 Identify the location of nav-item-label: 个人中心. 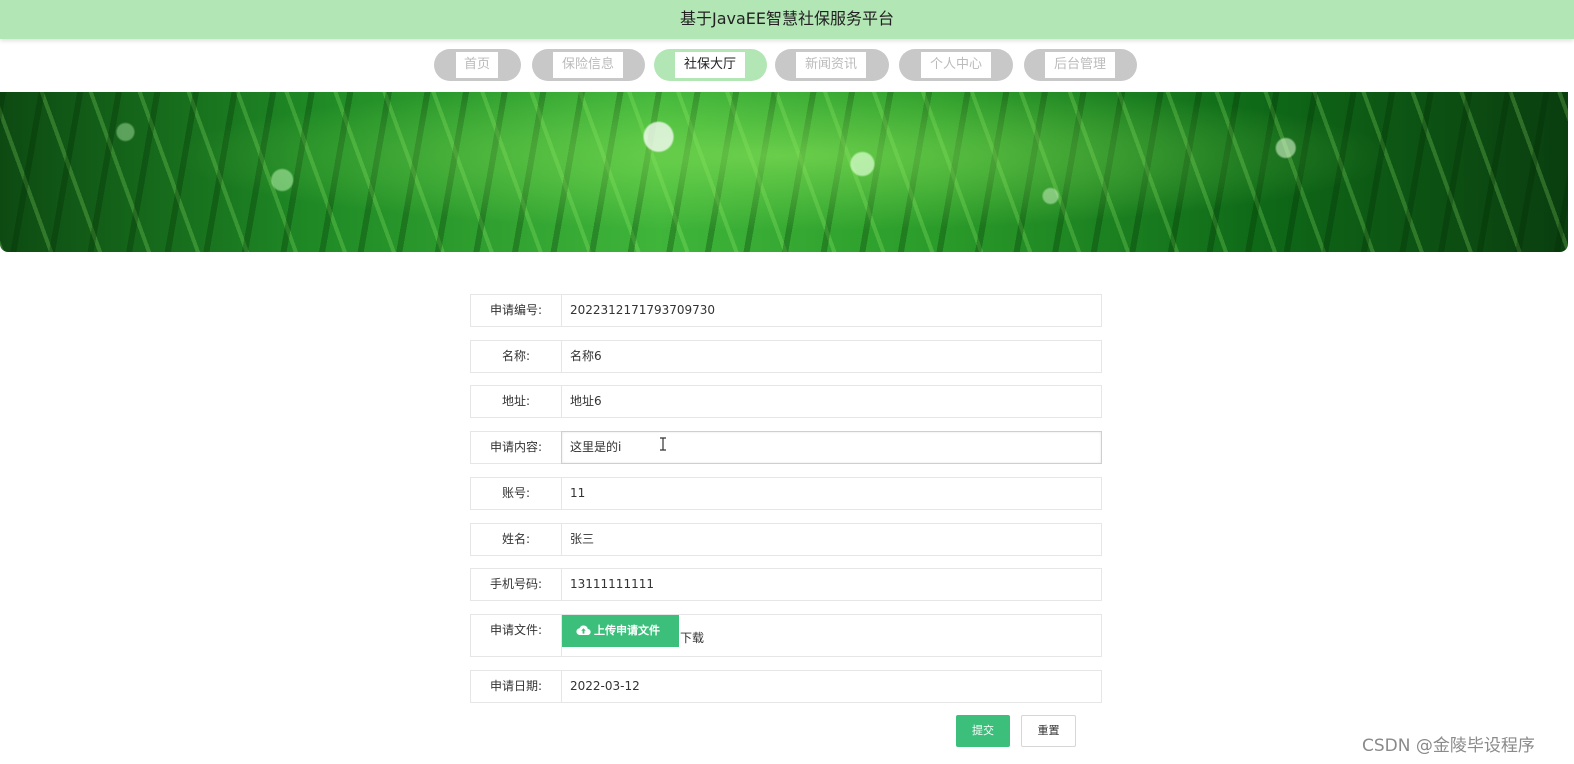
(956, 65).